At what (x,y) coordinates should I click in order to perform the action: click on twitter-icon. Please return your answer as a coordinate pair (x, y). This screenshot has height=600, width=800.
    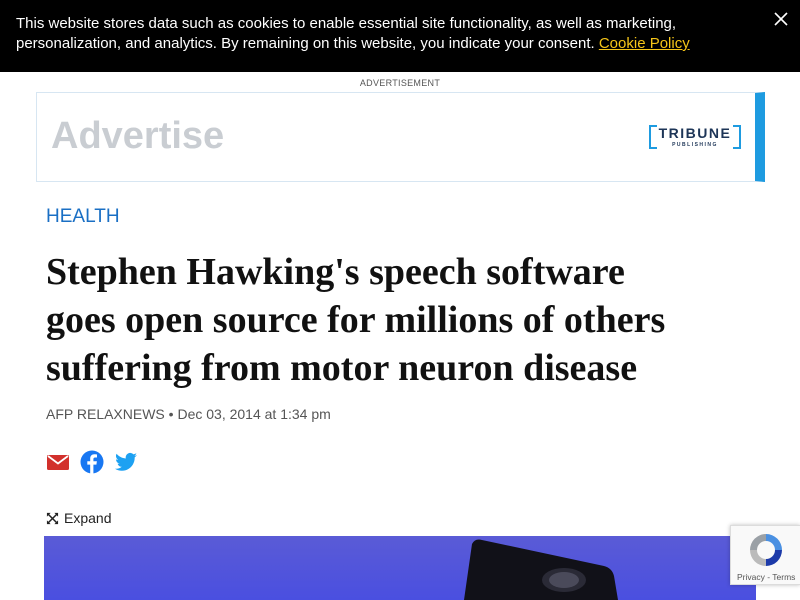
    Looking at the image, I should click on (126, 462).